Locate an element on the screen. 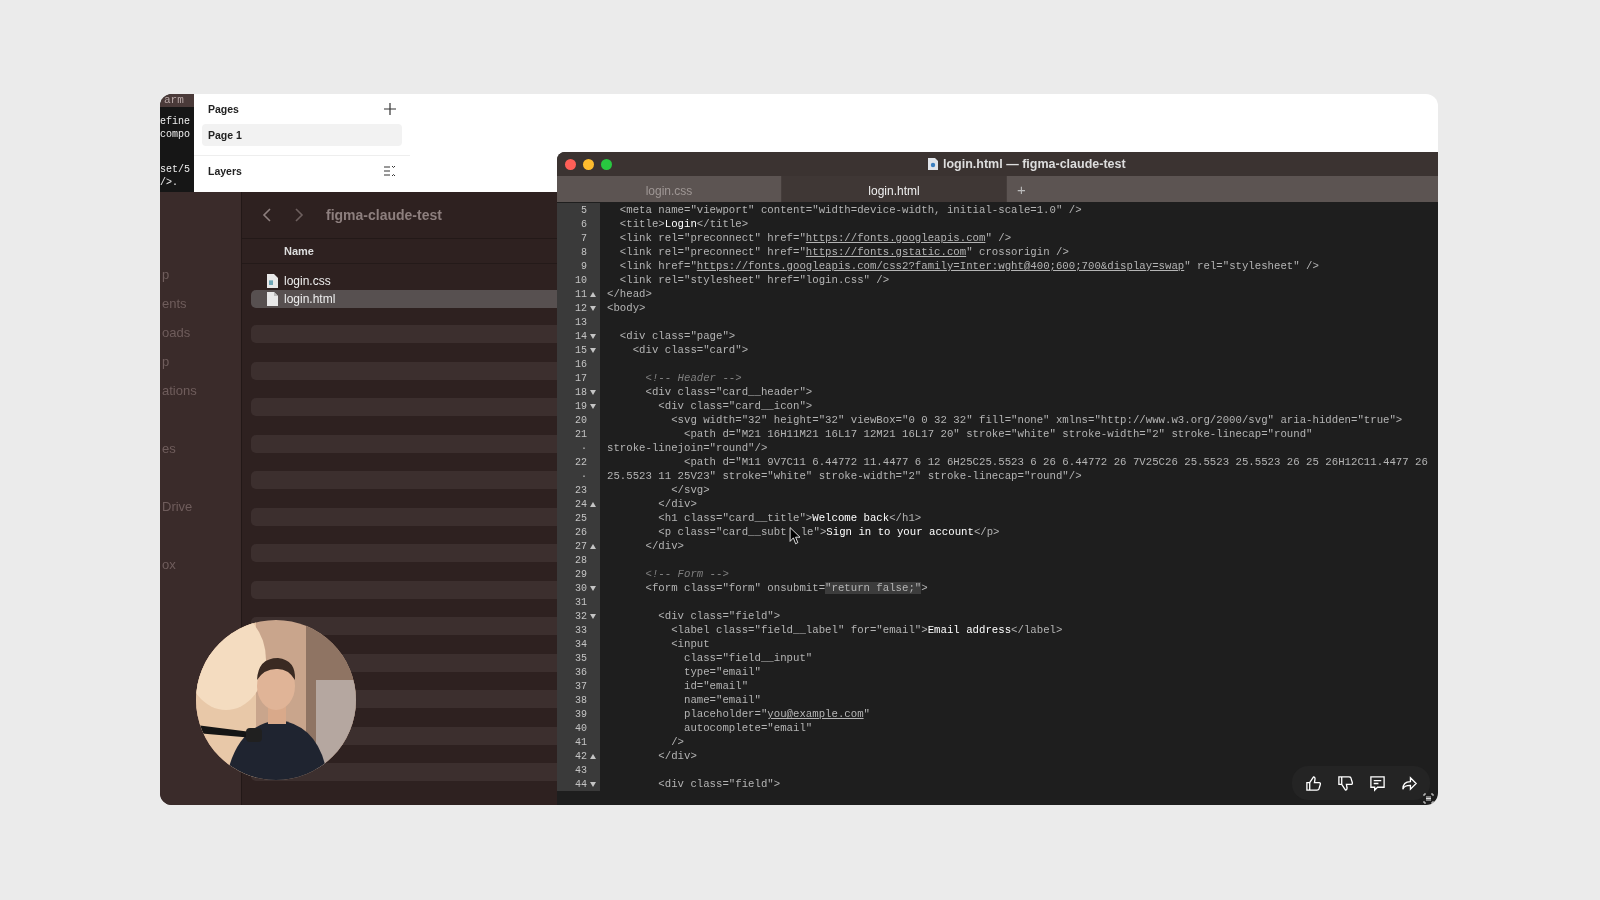 The width and height of the screenshot is (1600, 900). line-number: 34 is located at coordinates (581, 644).